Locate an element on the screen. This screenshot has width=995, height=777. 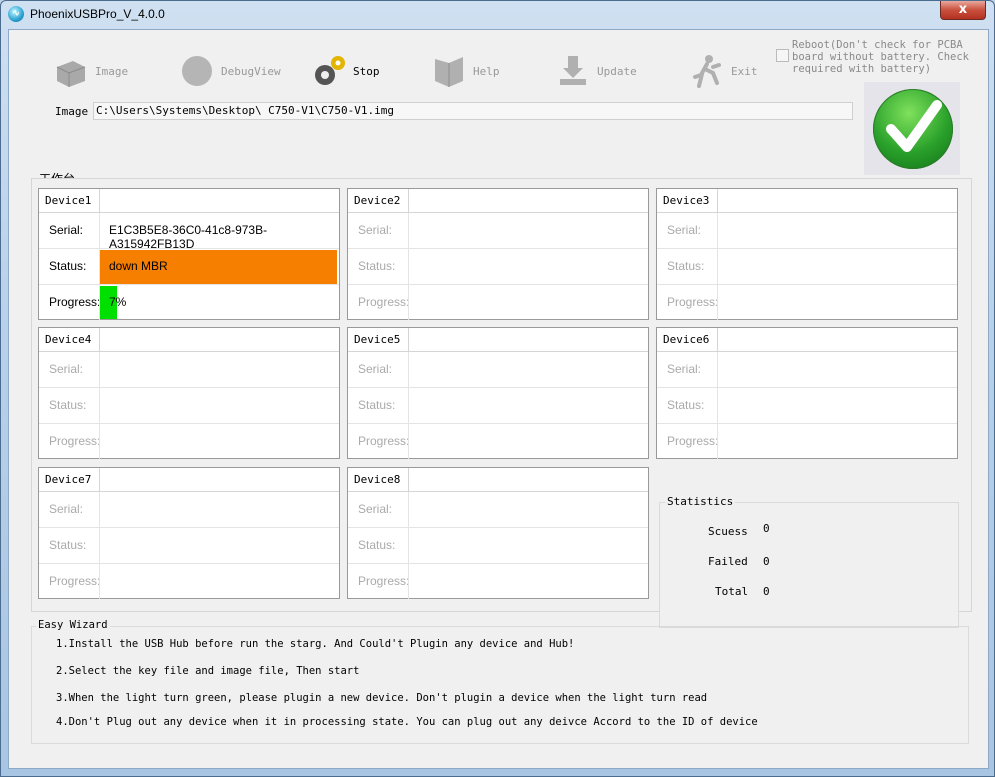
device-header: Device4 is located at coordinates (189, 340).